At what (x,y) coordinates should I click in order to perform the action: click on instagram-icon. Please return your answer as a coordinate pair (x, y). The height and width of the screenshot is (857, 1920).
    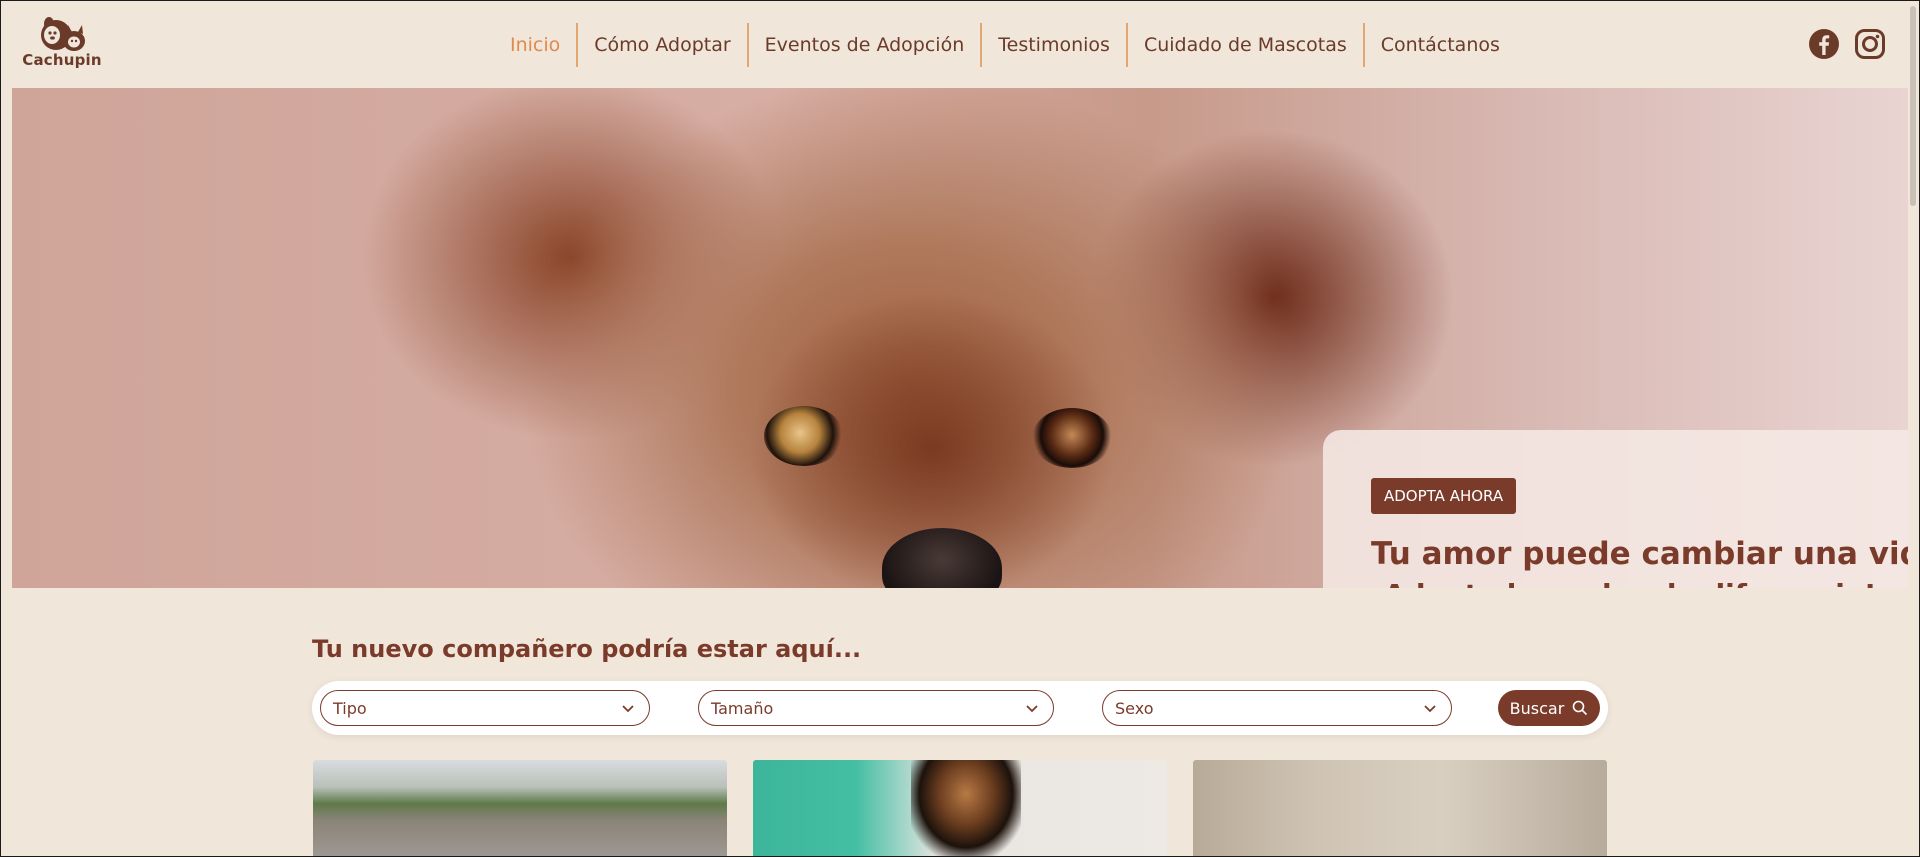
    Looking at the image, I should click on (1870, 44).